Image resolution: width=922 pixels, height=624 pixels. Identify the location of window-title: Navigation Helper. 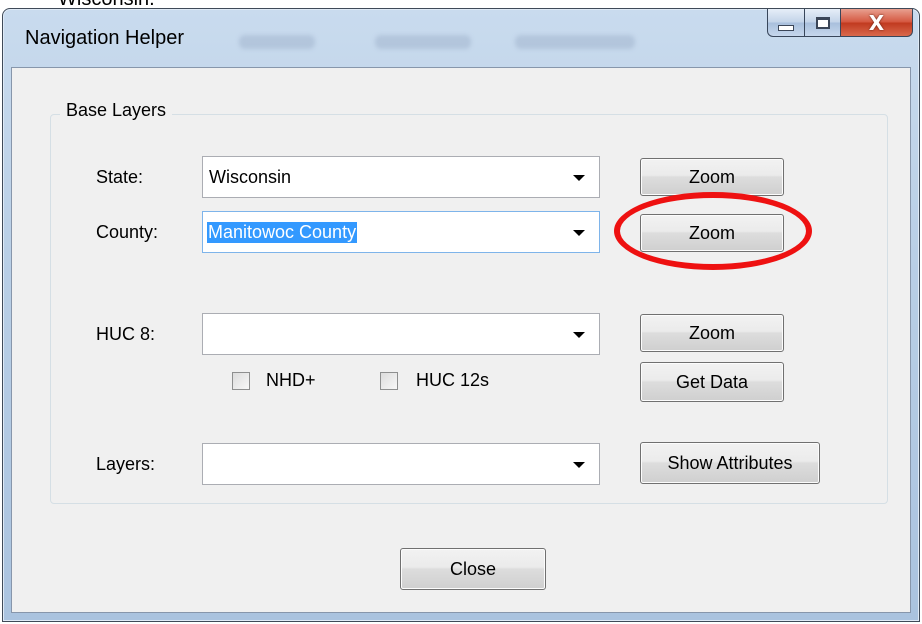
(104, 38).